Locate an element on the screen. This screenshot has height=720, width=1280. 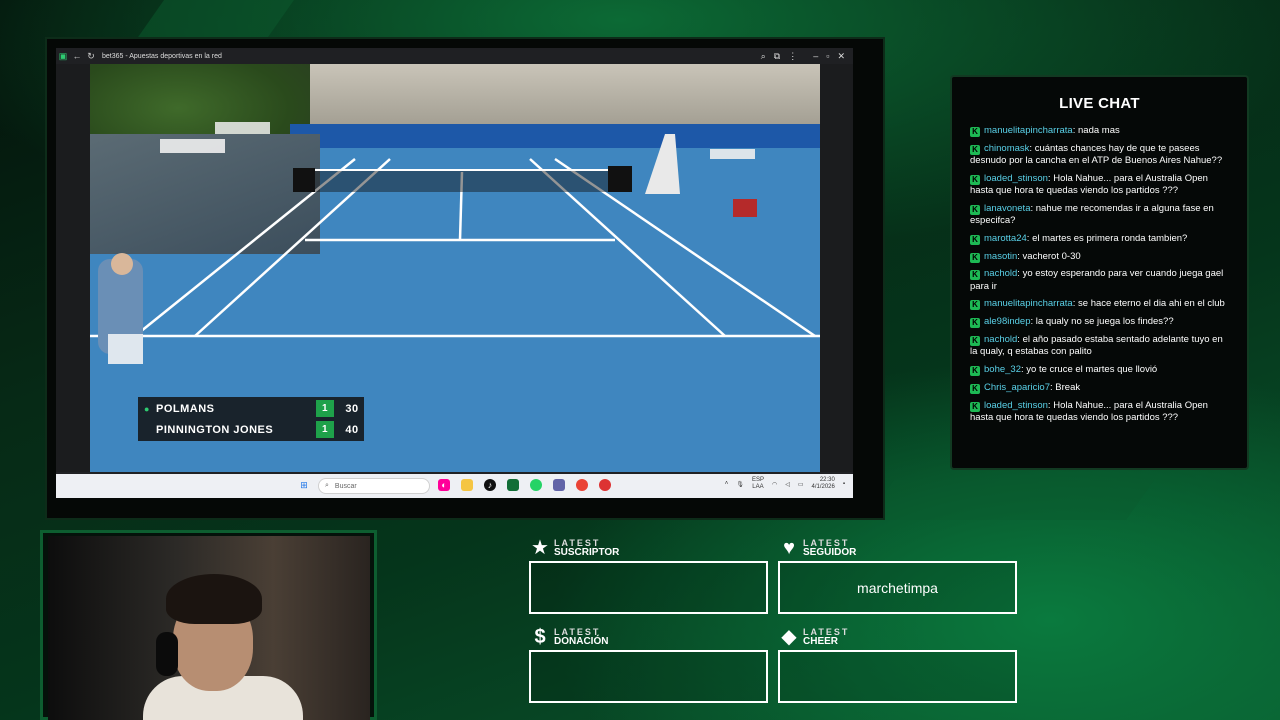
wifi-icon: ◠ is located at coordinates (774, 484).